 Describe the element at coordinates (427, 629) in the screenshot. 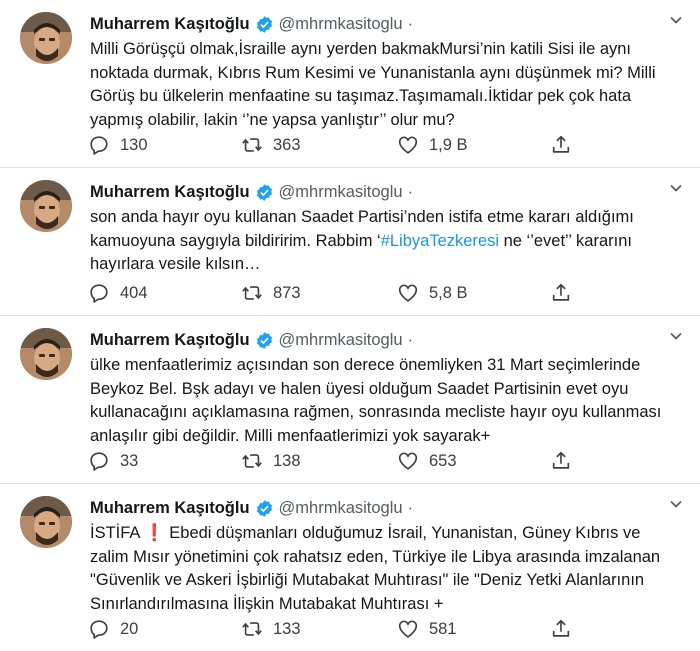

I see `like-button: 581` at that location.